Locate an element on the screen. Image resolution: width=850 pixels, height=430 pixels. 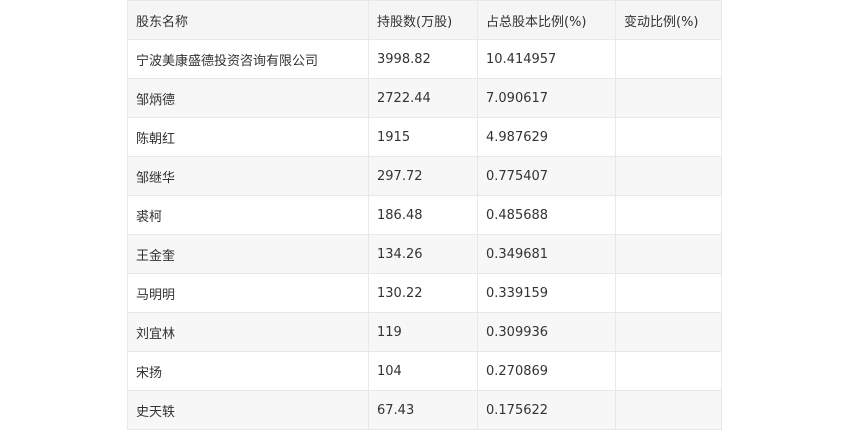
cell-shares-held: 67.43 is located at coordinates (423, 410).